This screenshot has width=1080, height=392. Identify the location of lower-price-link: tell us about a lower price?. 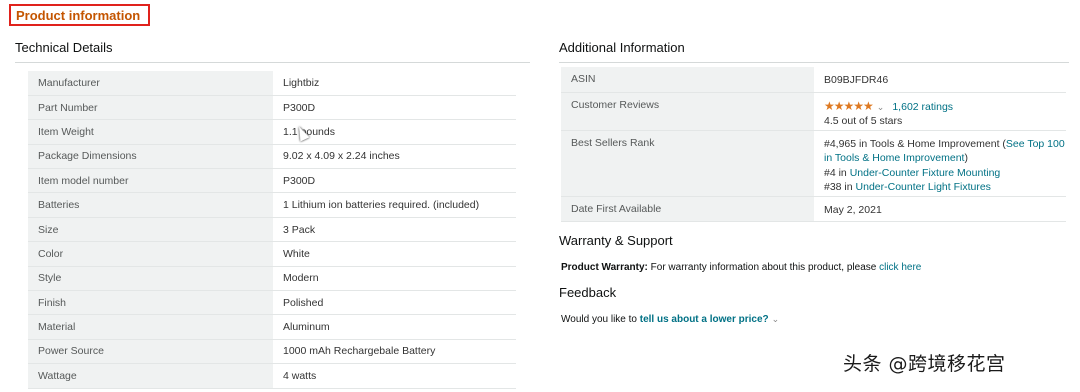
(704, 319).